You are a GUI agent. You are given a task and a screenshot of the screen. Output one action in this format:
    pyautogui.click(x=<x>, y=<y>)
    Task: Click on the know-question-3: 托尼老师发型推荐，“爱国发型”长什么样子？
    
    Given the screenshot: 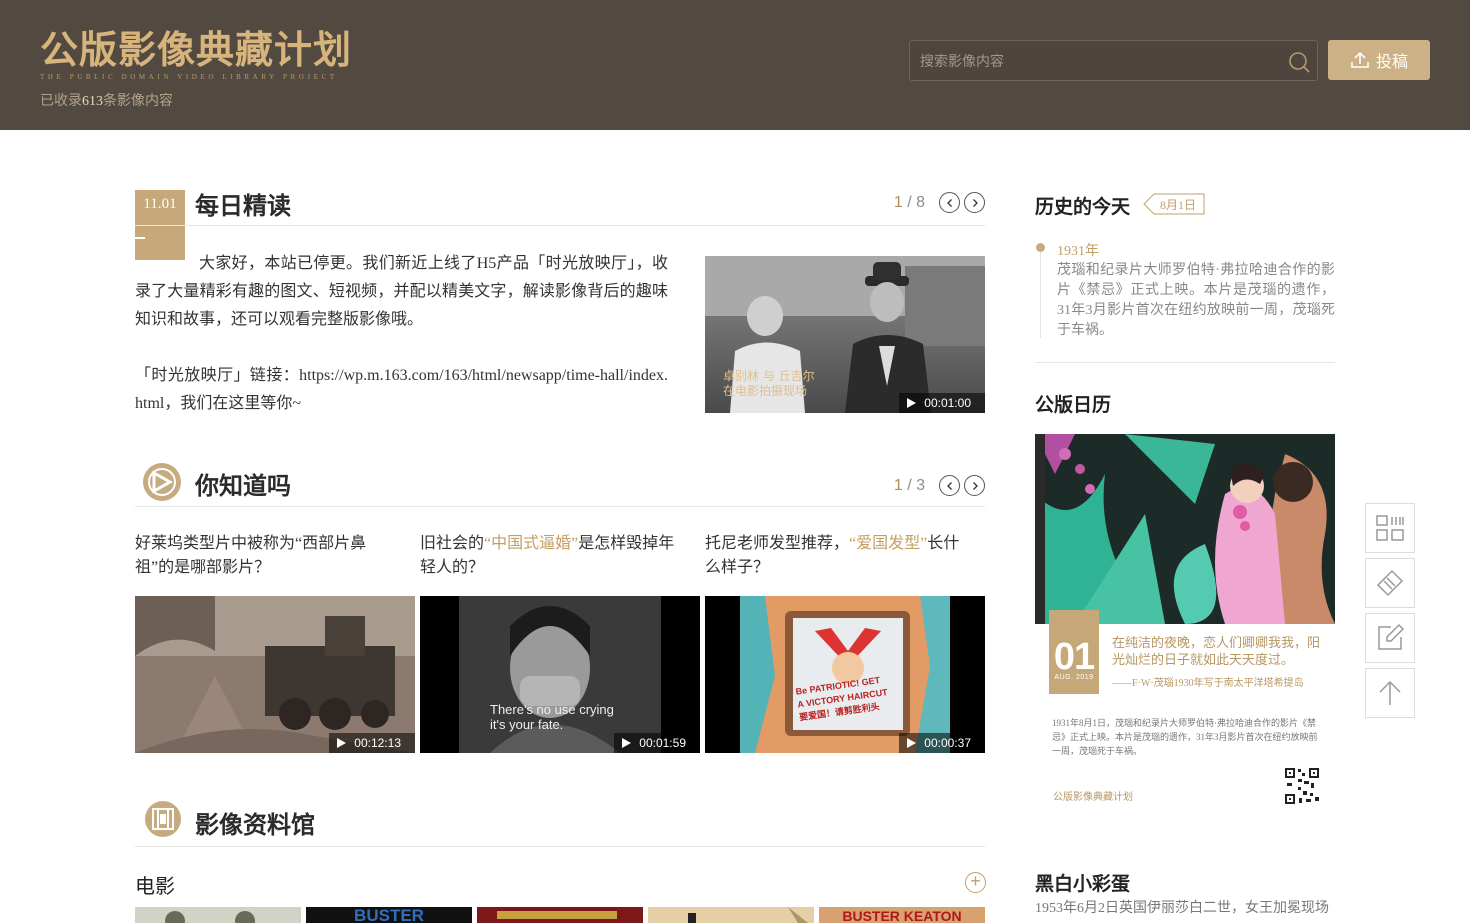 What is the action you would take?
    pyautogui.click(x=834, y=556)
    